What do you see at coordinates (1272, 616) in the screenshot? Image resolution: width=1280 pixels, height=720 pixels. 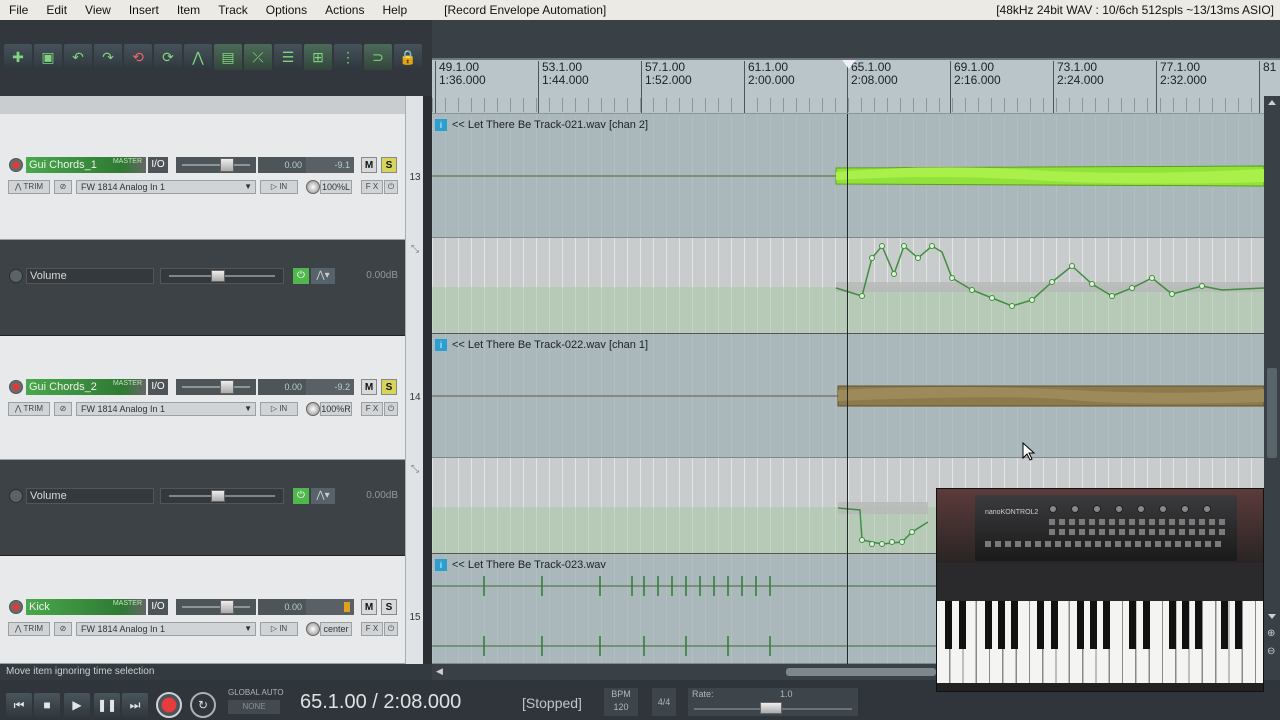 I see `scroll-down-icon` at bounding box center [1272, 616].